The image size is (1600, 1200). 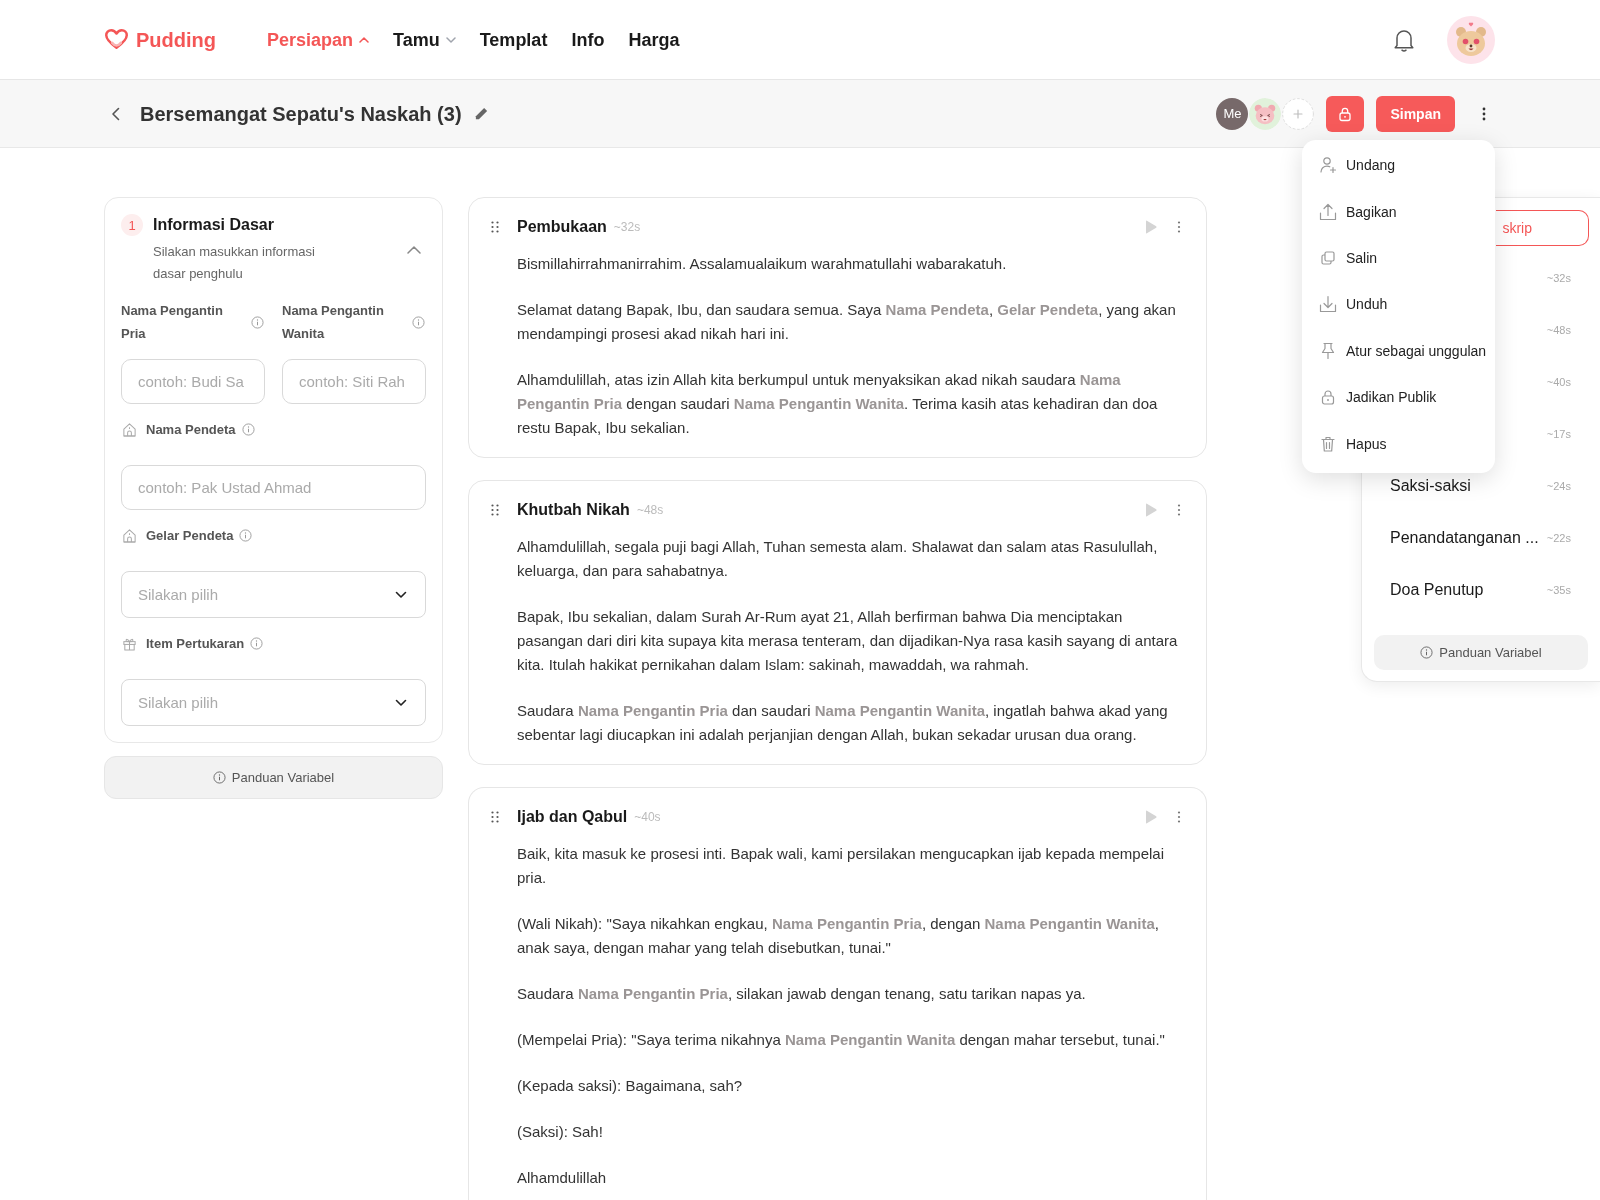 I want to click on copy-icon, so click(x=1328, y=257).